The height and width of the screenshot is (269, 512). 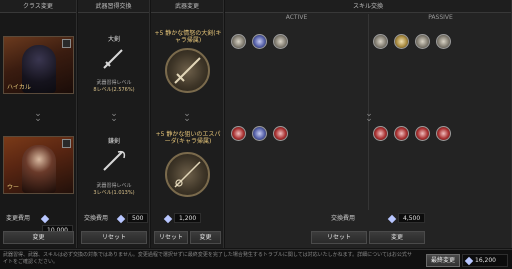 I want to click on skill-change-button: 変更, so click(x=397, y=237).